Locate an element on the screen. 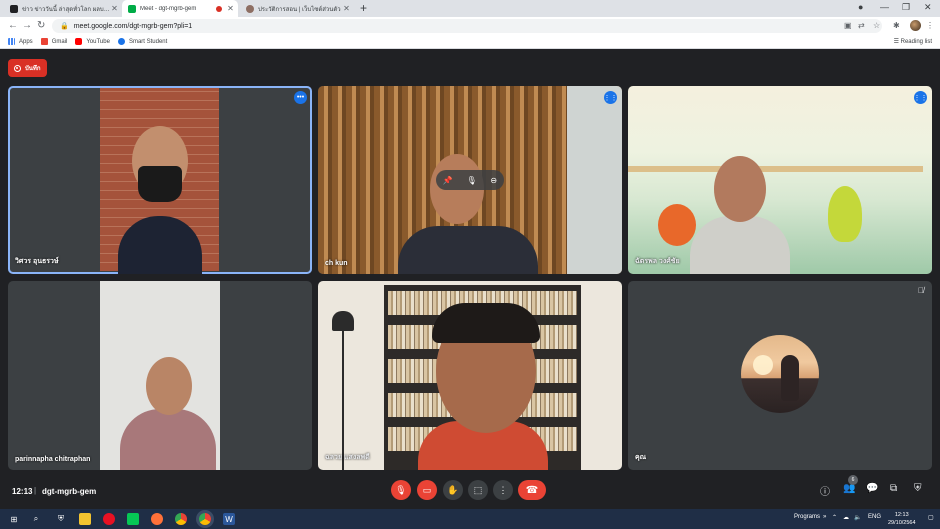 The image size is (940, 529). chrome-active-icon is located at coordinates (205, 519).